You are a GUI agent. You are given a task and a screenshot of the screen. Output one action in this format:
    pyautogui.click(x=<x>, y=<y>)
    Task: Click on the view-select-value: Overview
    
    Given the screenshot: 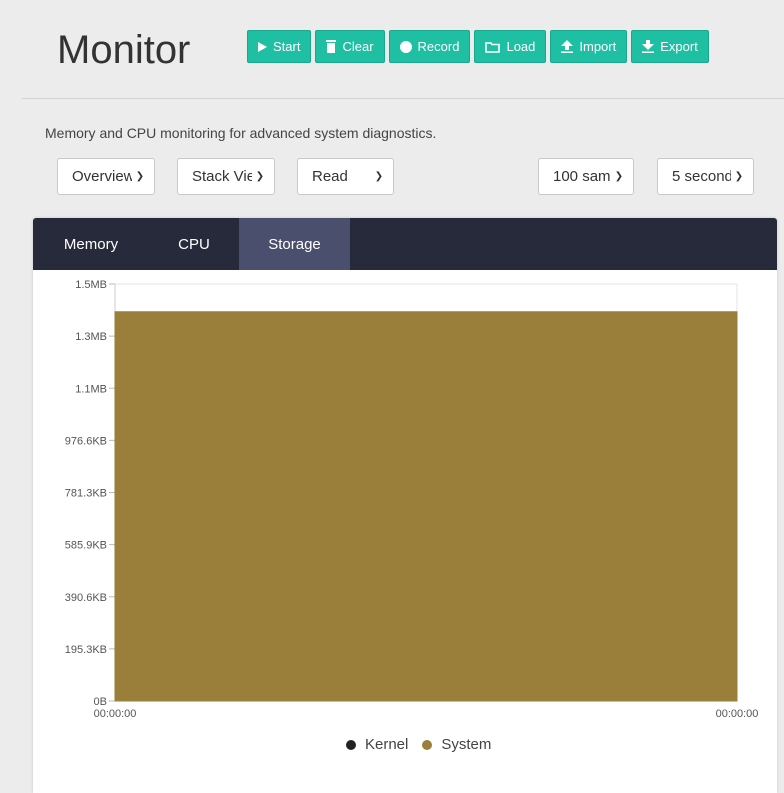 What is the action you would take?
    pyautogui.click(x=102, y=176)
    